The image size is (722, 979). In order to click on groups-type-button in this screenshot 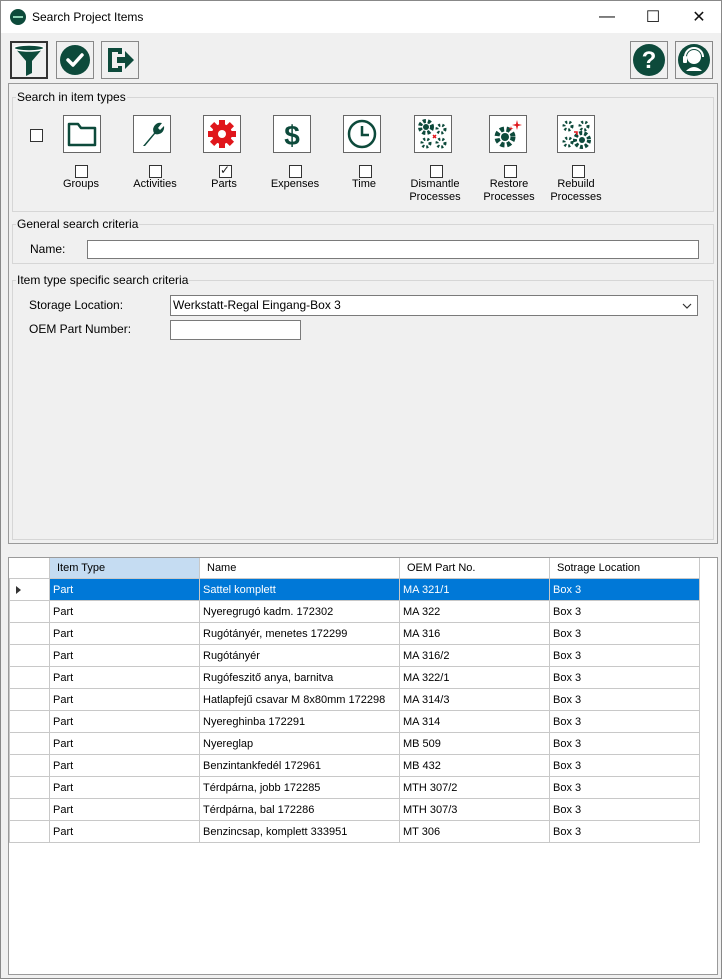, I will do `click(82, 134)`.